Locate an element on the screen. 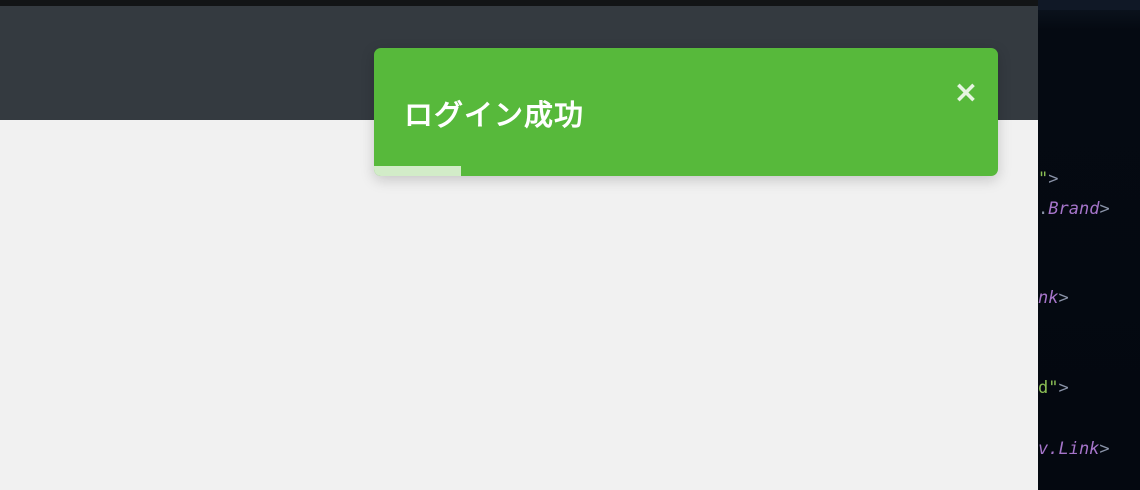 This screenshot has width=1140, height=490. code-tag: v.Link is located at coordinates (1069, 449).